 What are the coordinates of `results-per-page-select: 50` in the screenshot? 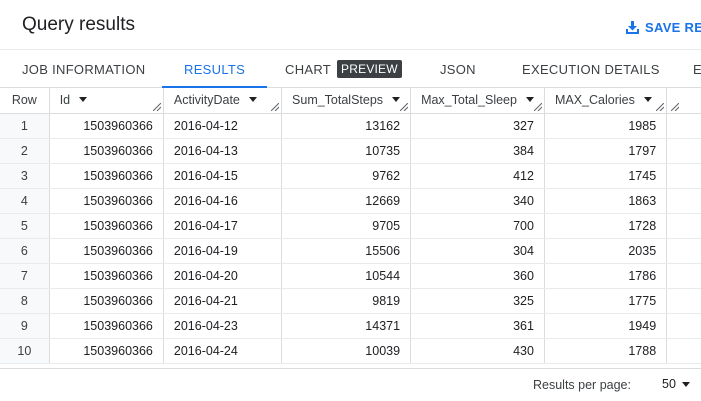 It's located at (676, 384).